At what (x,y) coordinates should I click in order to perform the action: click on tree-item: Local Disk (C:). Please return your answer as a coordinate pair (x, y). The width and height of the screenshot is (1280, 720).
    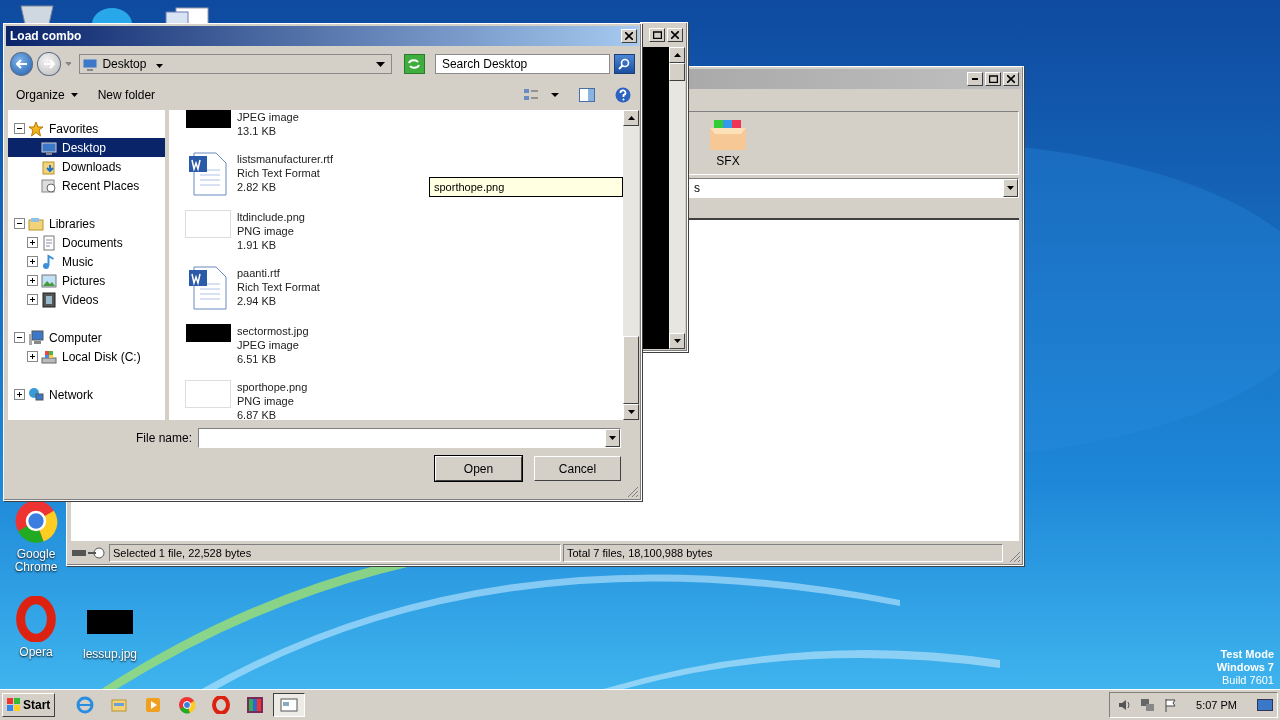
    Looking at the image, I should click on (86, 356).